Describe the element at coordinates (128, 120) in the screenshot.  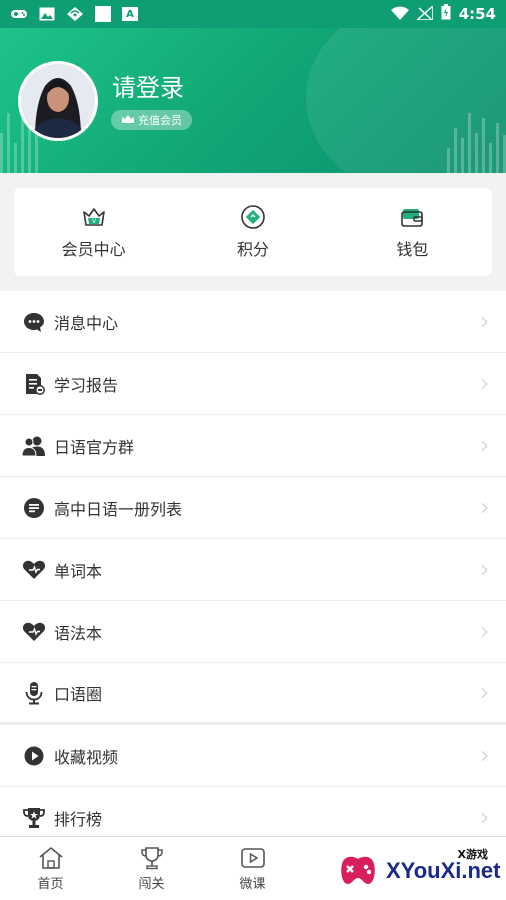
I see `crown-icon` at that location.